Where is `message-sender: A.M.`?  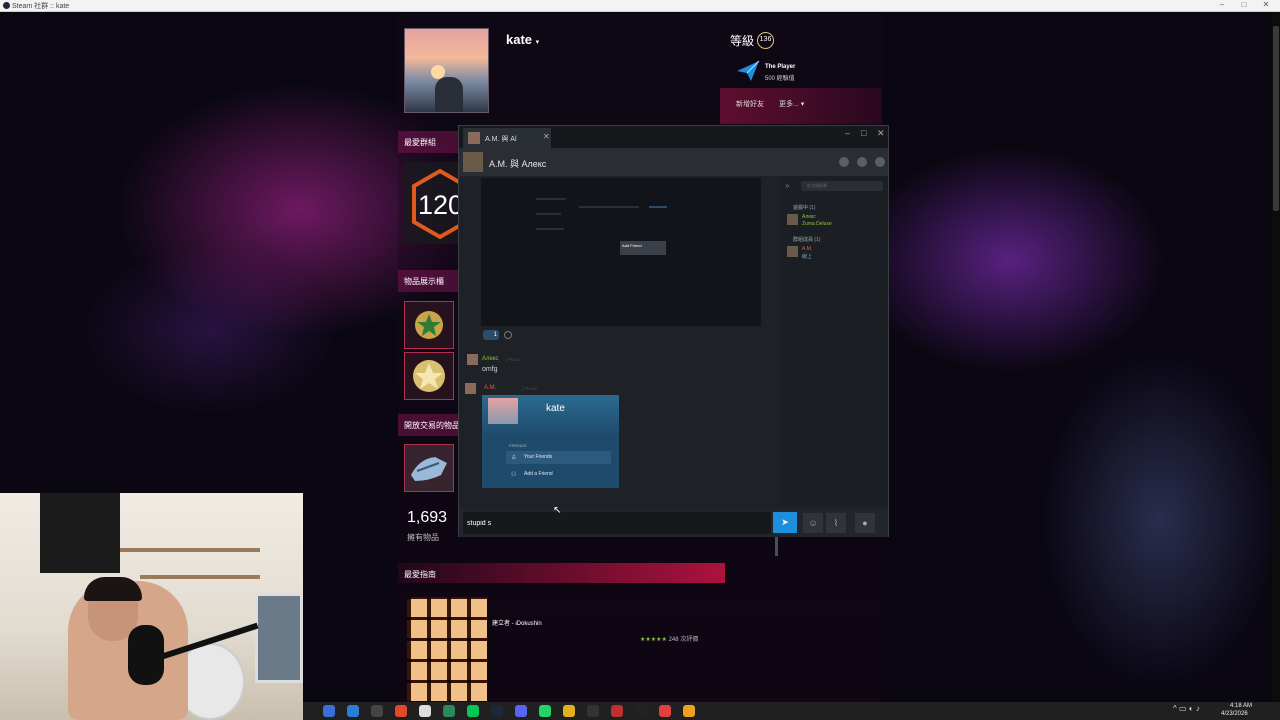 message-sender: A.M. is located at coordinates (490, 388).